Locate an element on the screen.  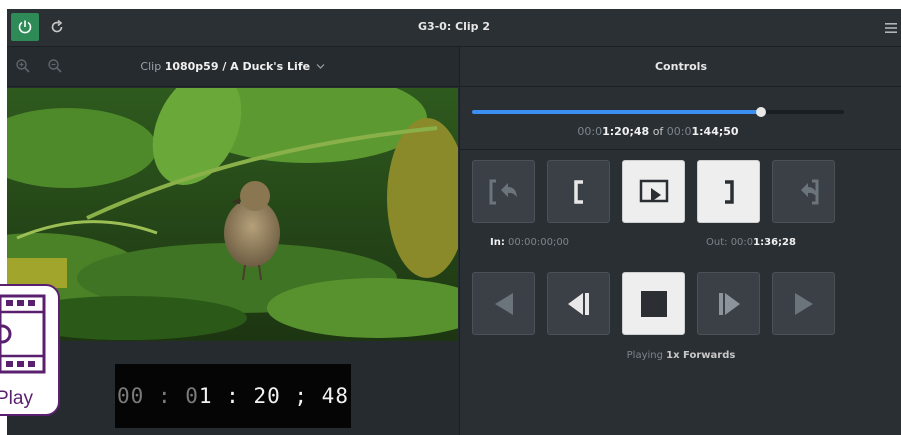
current-time-dim: 00:0 is located at coordinates (590, 131).